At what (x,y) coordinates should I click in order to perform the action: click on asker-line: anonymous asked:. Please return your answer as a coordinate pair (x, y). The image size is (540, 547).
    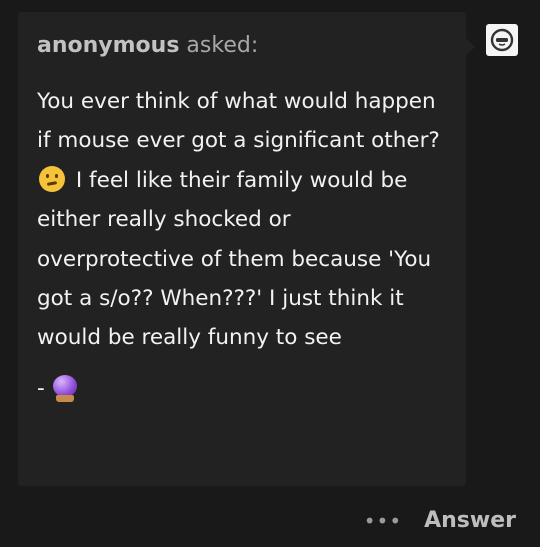
    Looking at the image, I should click on (242, 46).